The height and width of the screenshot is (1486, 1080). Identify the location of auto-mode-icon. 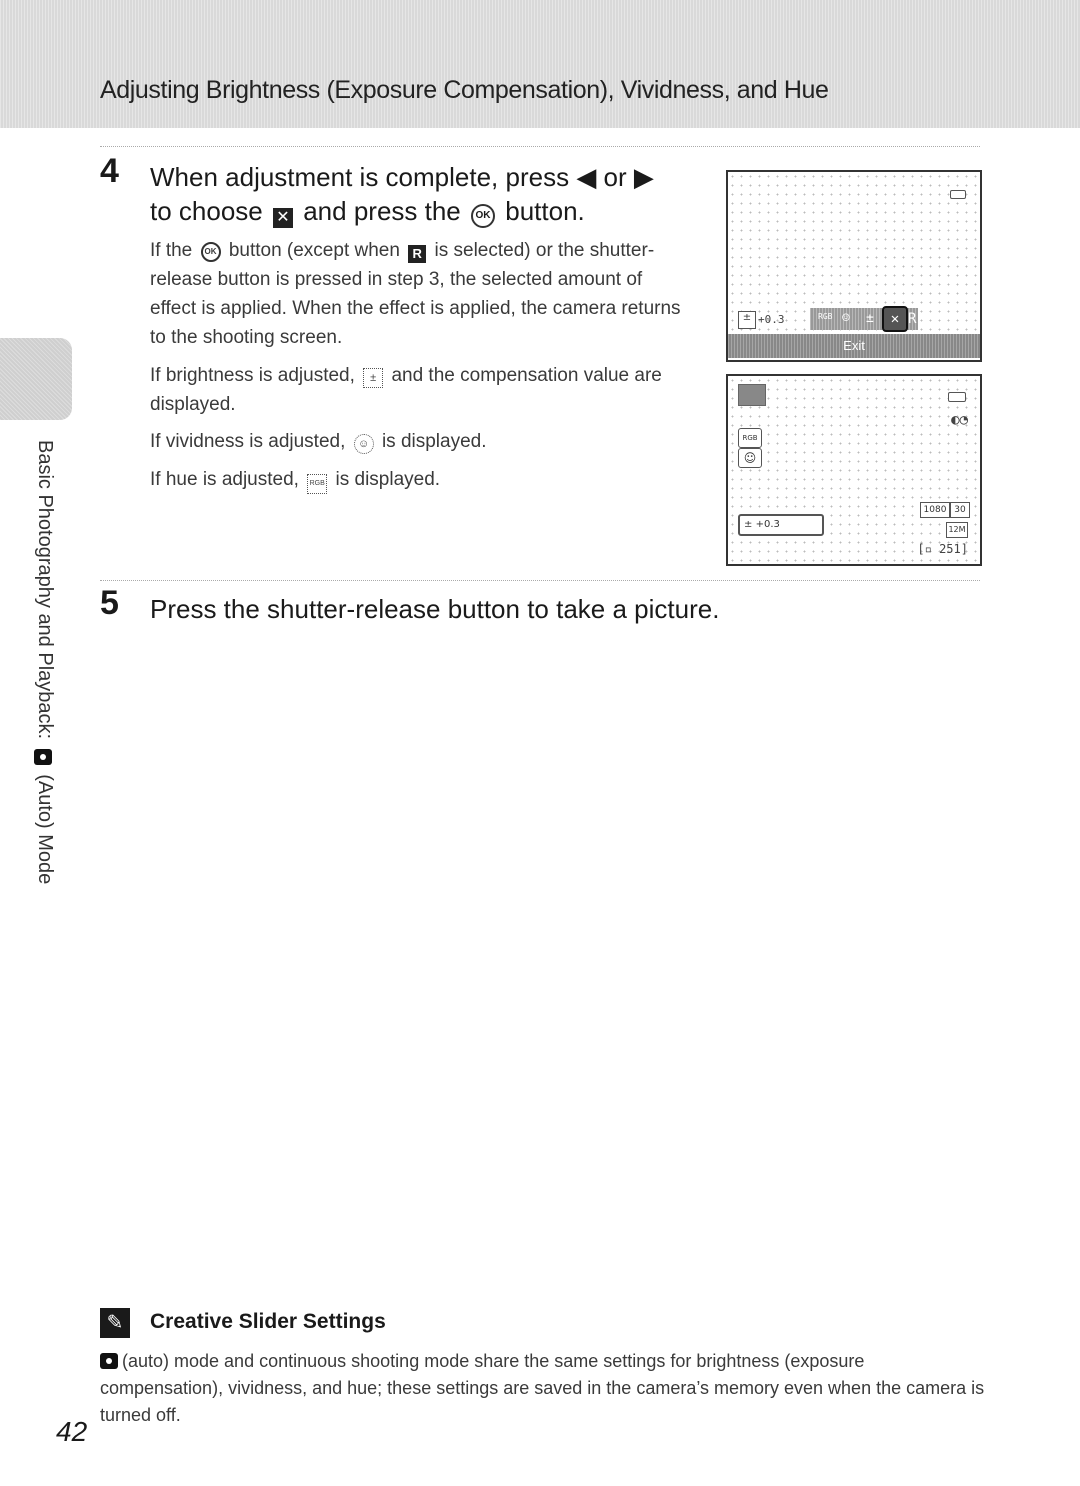
(752, 395).